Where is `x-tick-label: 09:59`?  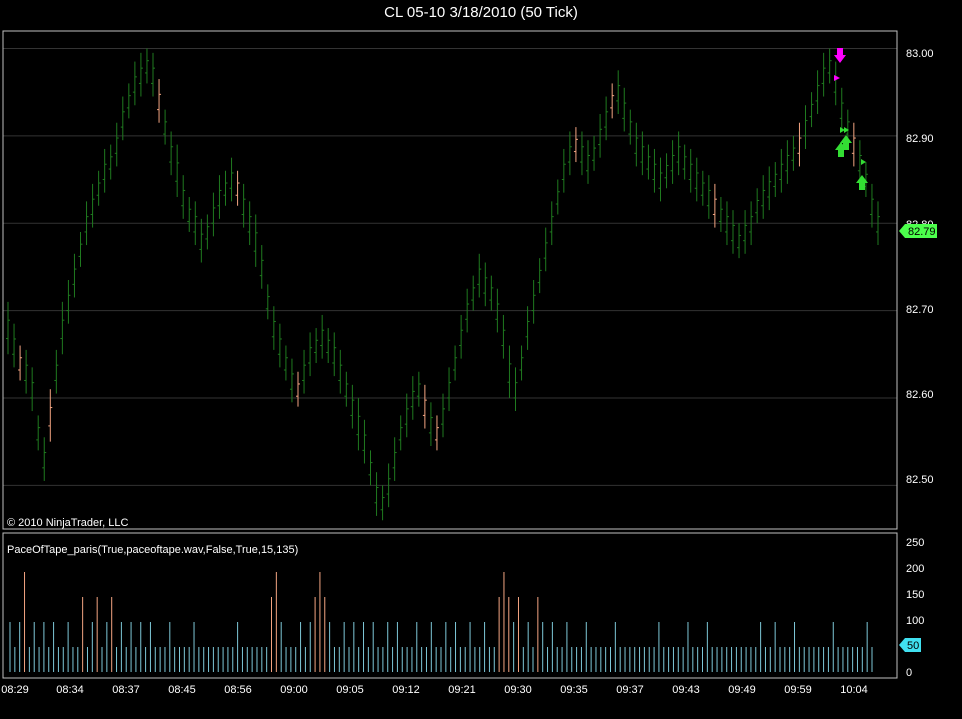 x-tick-label: 09:59 is located at coordinates (798, 690).